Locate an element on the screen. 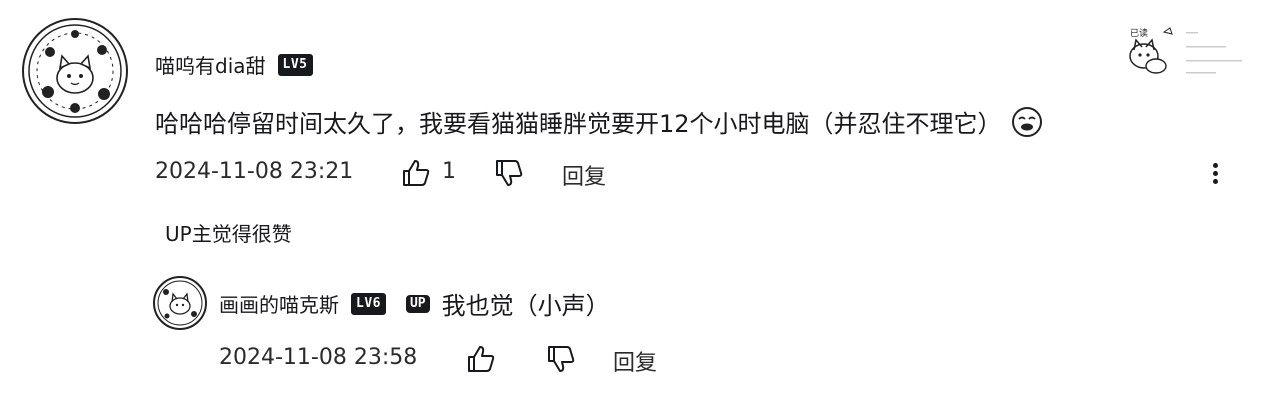 The width and height of the screenshot is (1280, 413). reply-timestamp: 2024-11-08 23:58 is located at coordinates (318, 357).